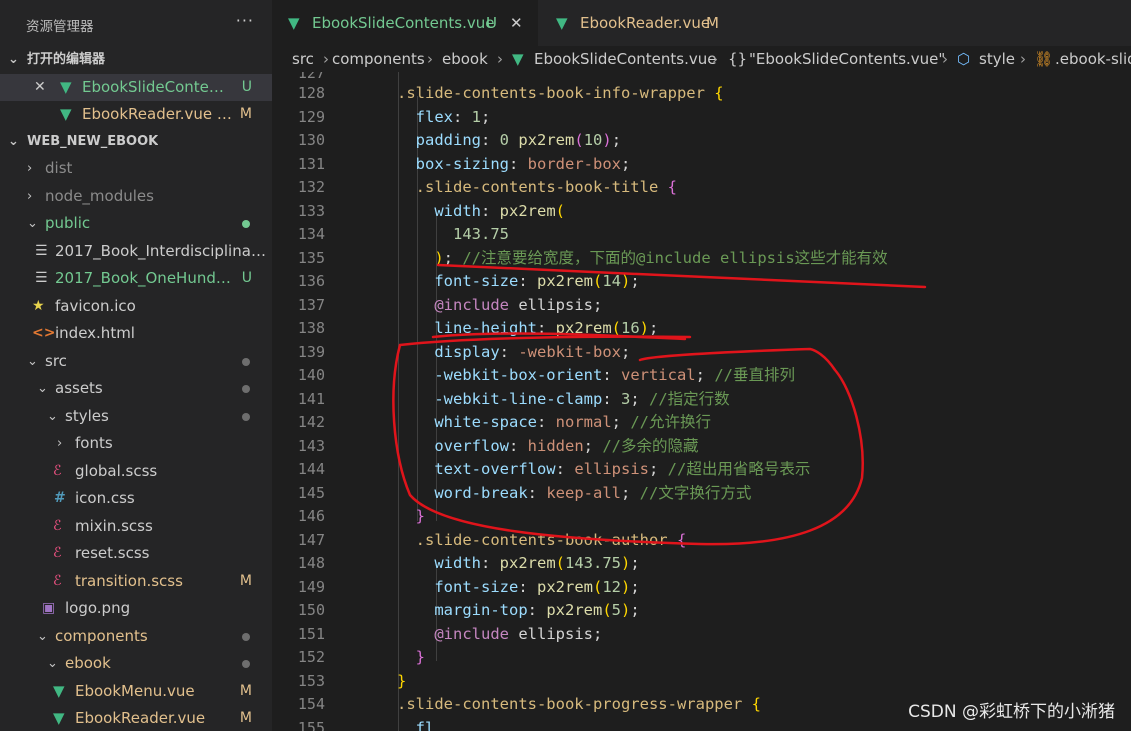  I want to click on tree-item-dist: › dist, so click(136, 168).